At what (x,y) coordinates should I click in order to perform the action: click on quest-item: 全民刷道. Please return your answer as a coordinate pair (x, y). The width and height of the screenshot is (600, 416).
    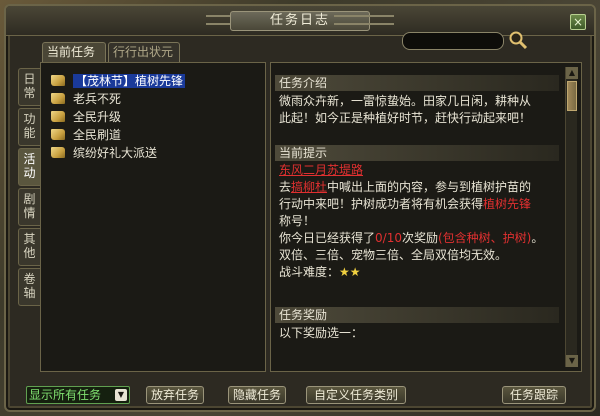
    Looking at the image, I should click on (86, 135).